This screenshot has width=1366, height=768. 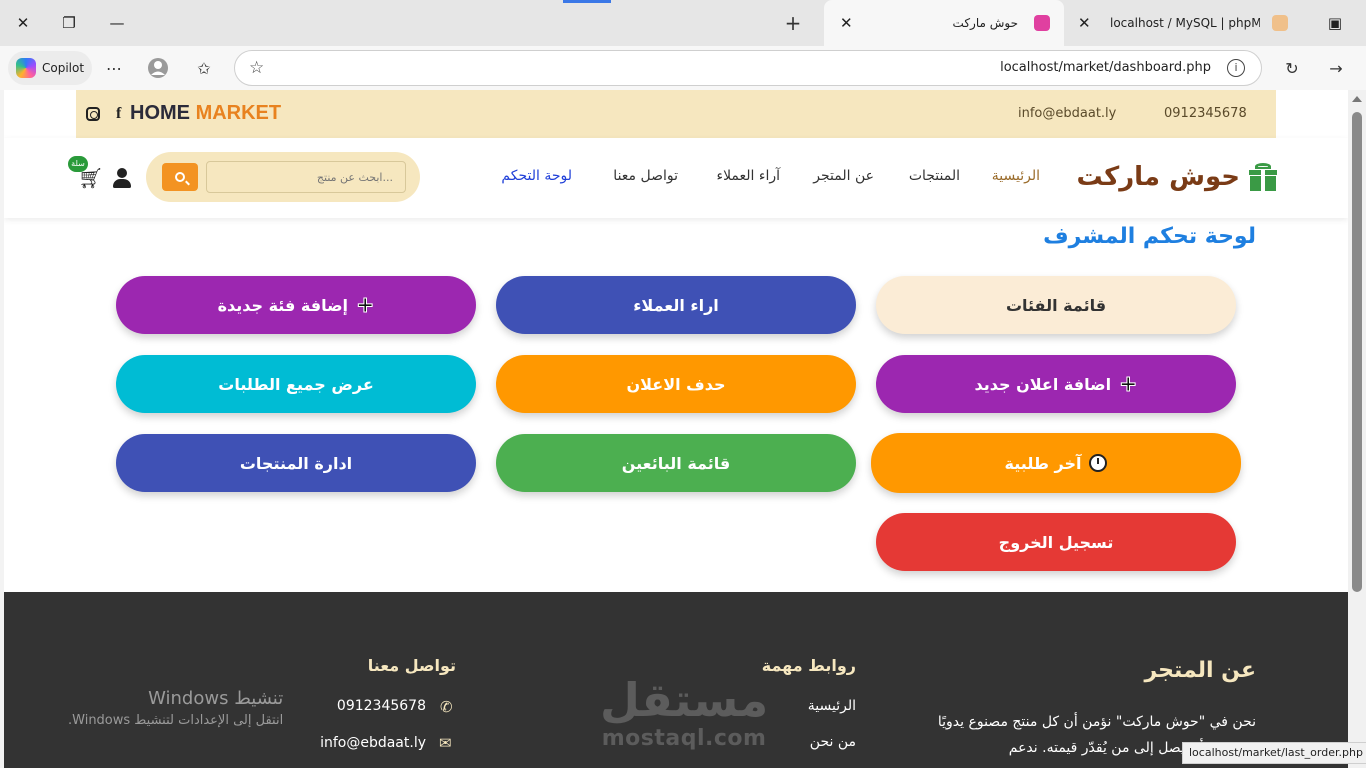 What do you see at coordinates (306, 177) in the screenshot?
I see `search-input` at bounding box center [306, 177].